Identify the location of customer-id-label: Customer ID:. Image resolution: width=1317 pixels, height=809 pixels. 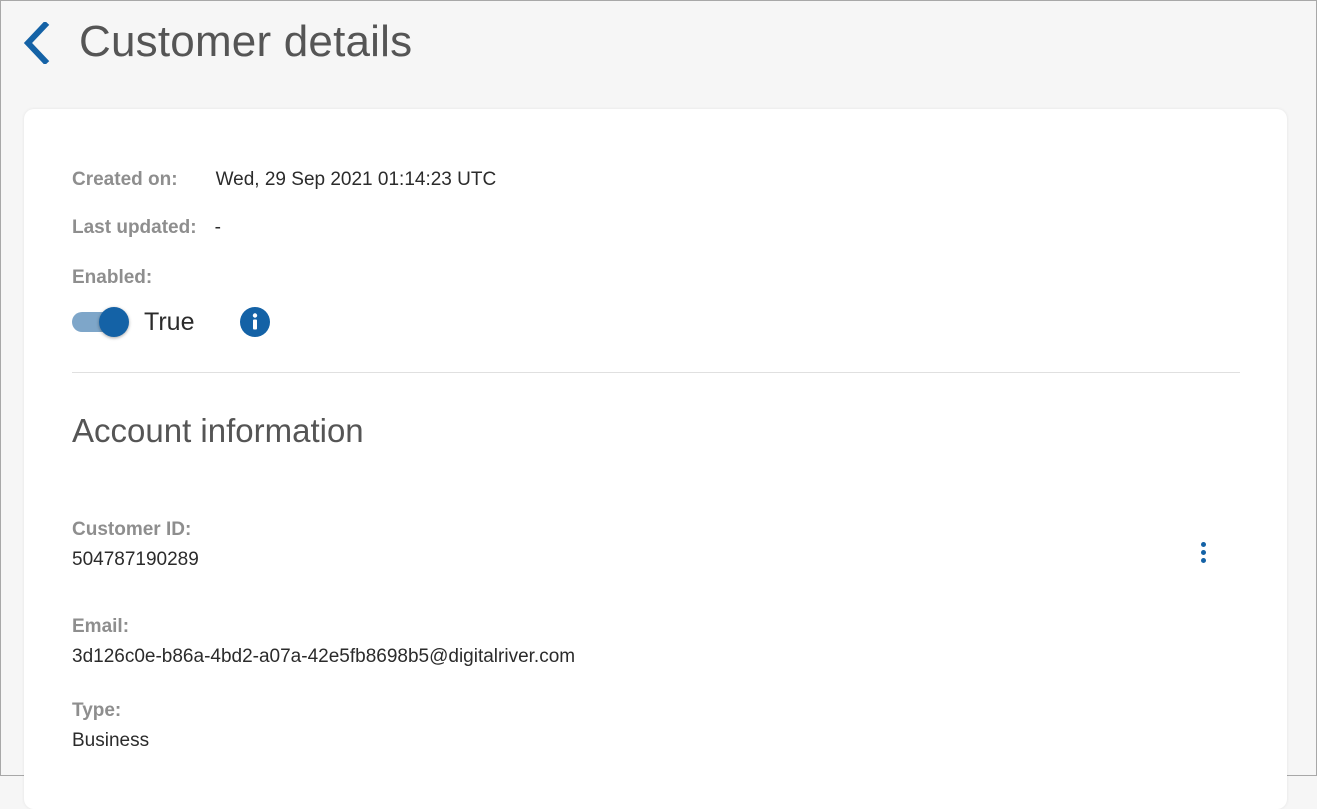
(132, 529).